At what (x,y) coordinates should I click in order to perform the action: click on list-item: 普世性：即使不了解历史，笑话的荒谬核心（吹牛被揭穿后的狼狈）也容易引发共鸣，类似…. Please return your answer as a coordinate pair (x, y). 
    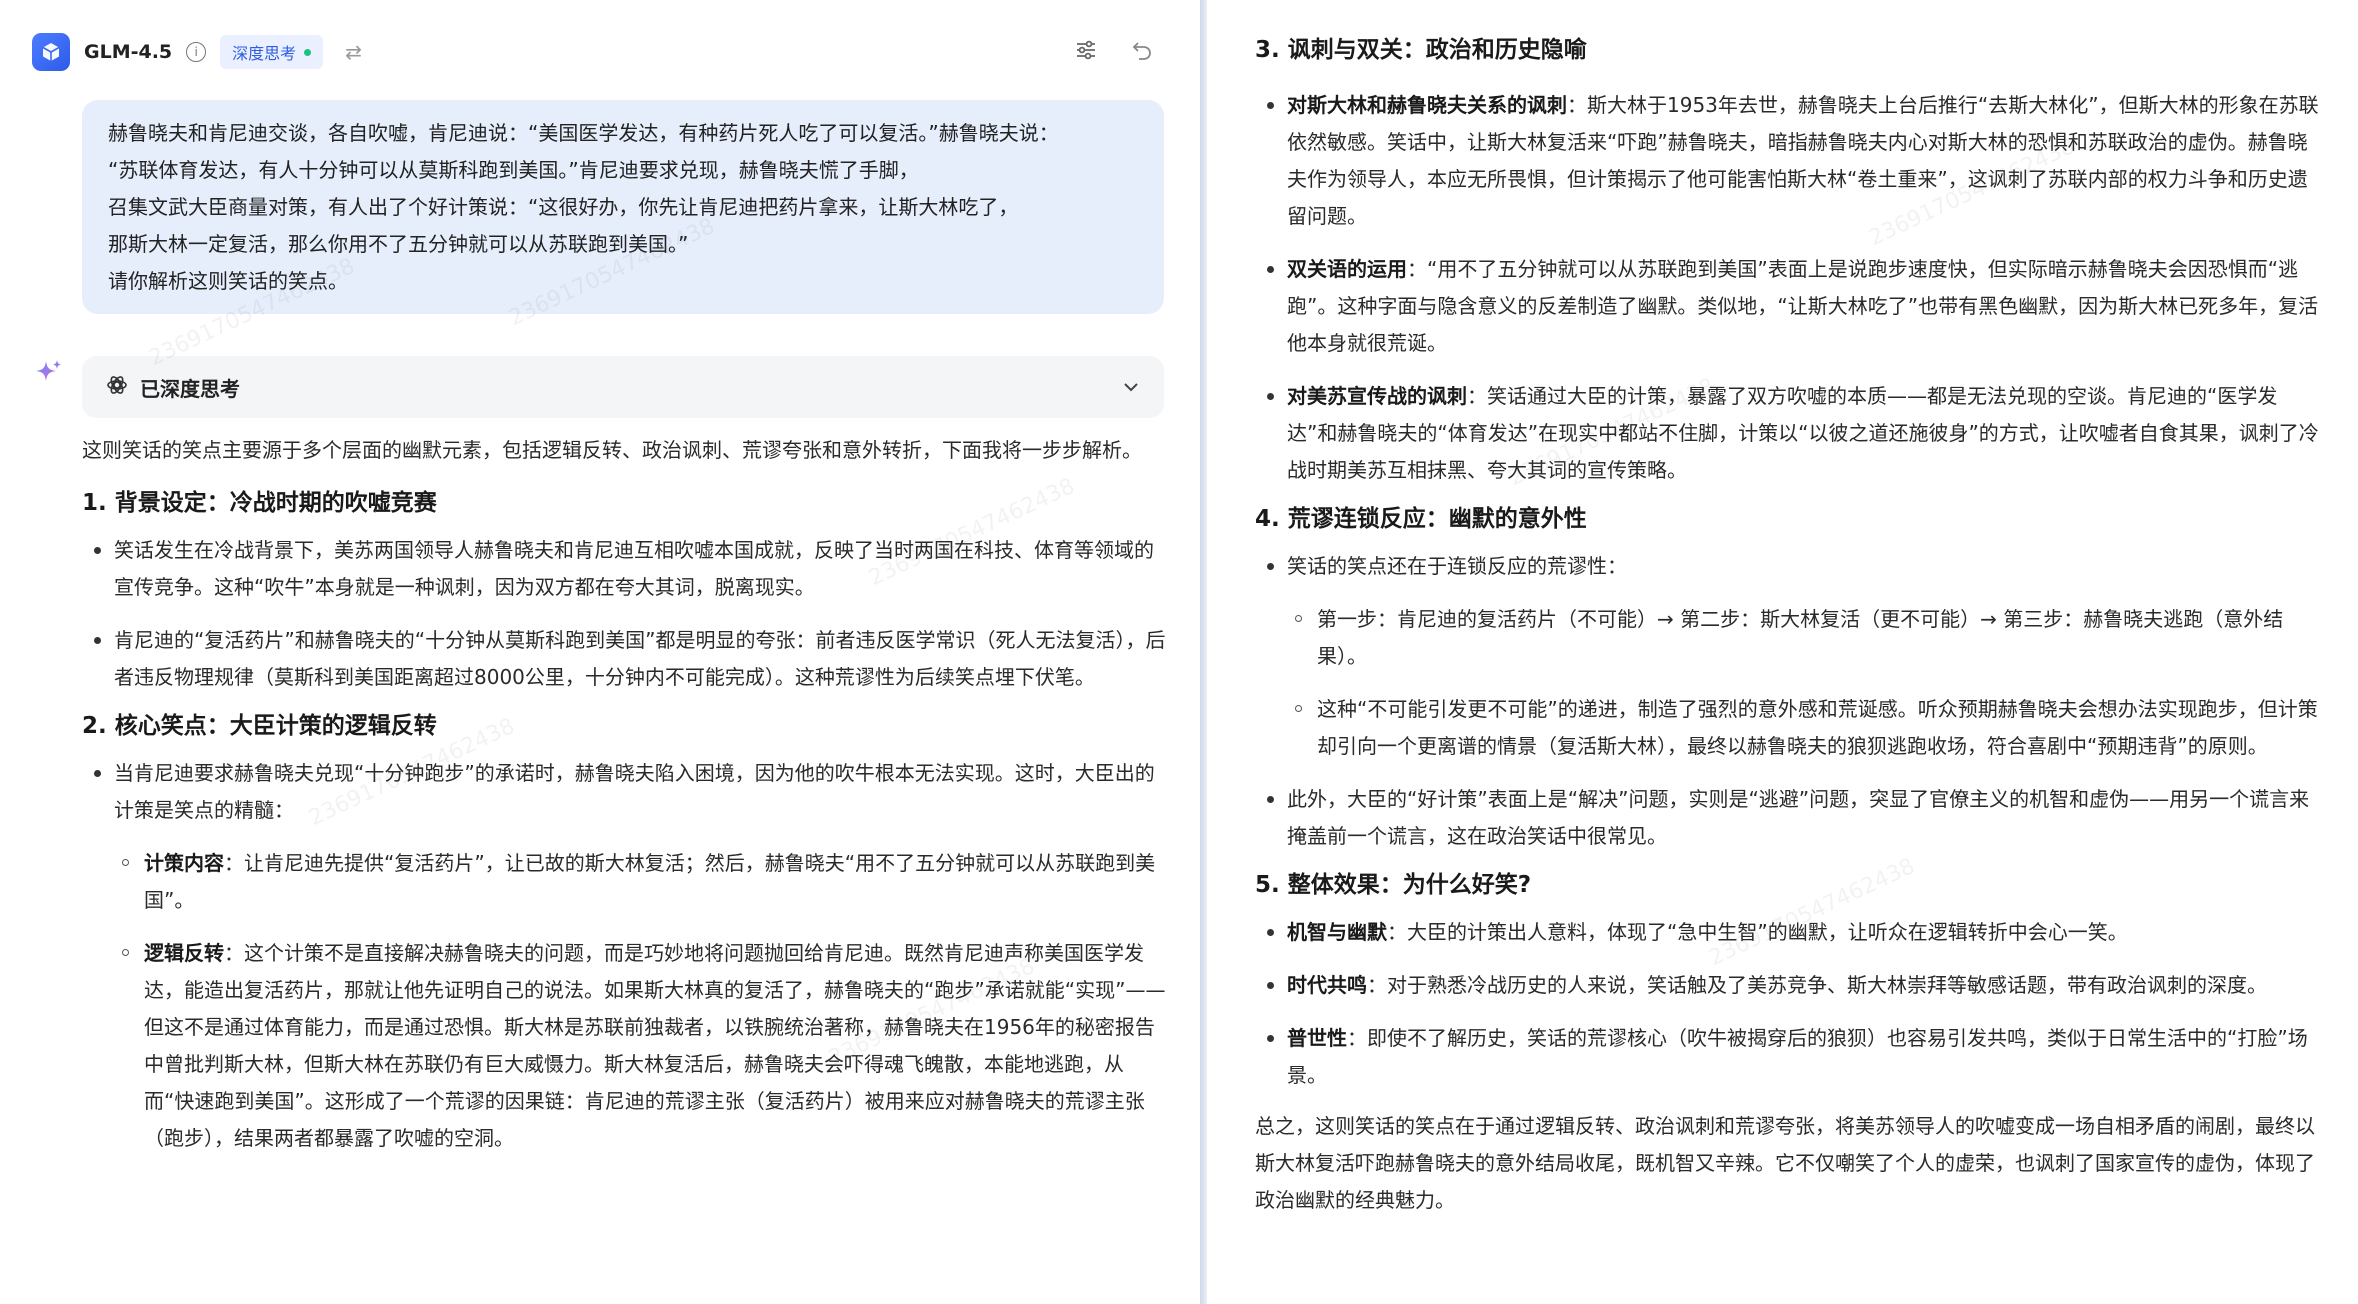
    Looking at the image, I should click on (1790, 1057).